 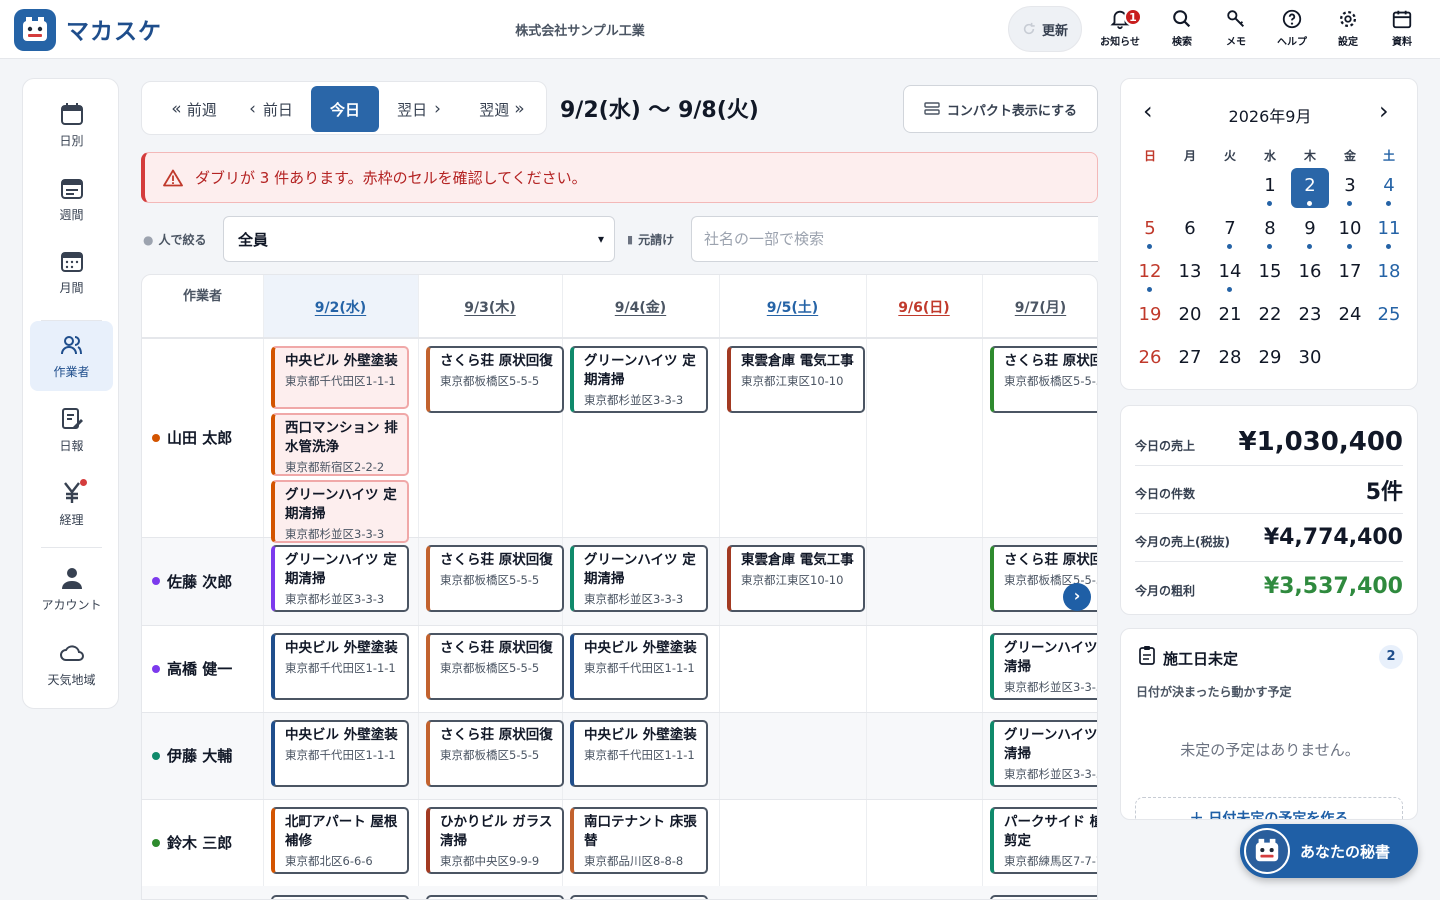 I want to click on calendar-day: 1, so click(x=1270, y=188).